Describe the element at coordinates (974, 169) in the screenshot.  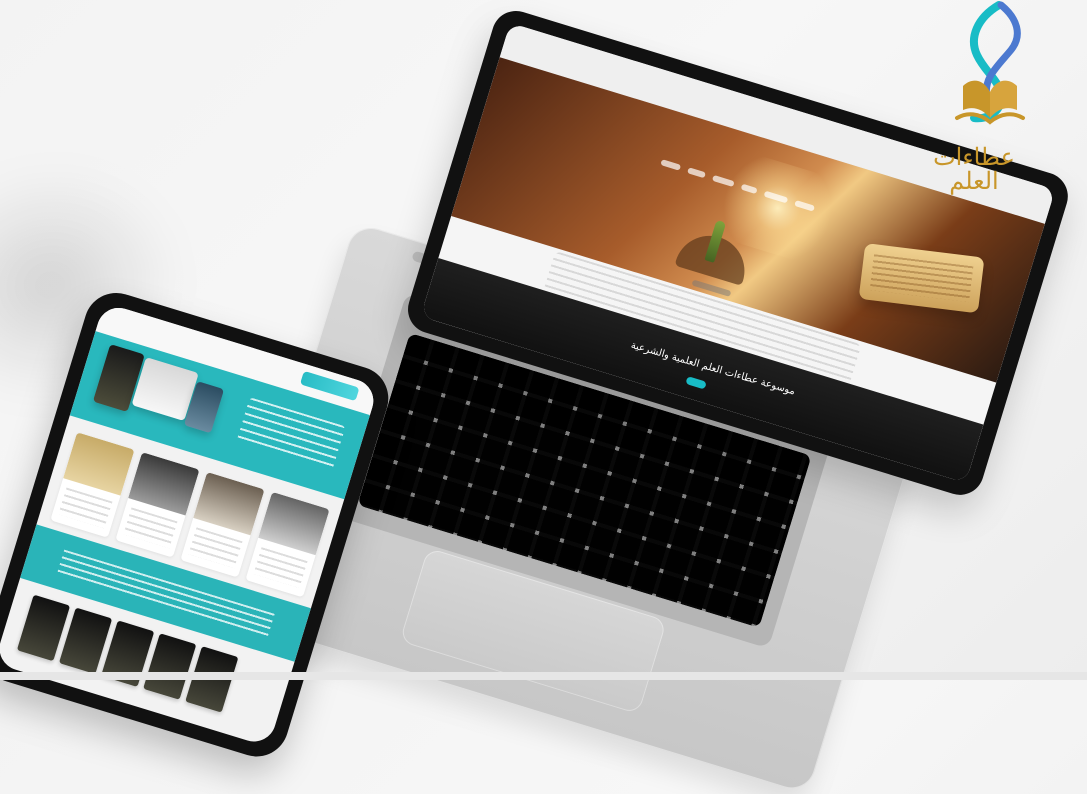
I see `brand-name: عطاءات العلم` at that location.